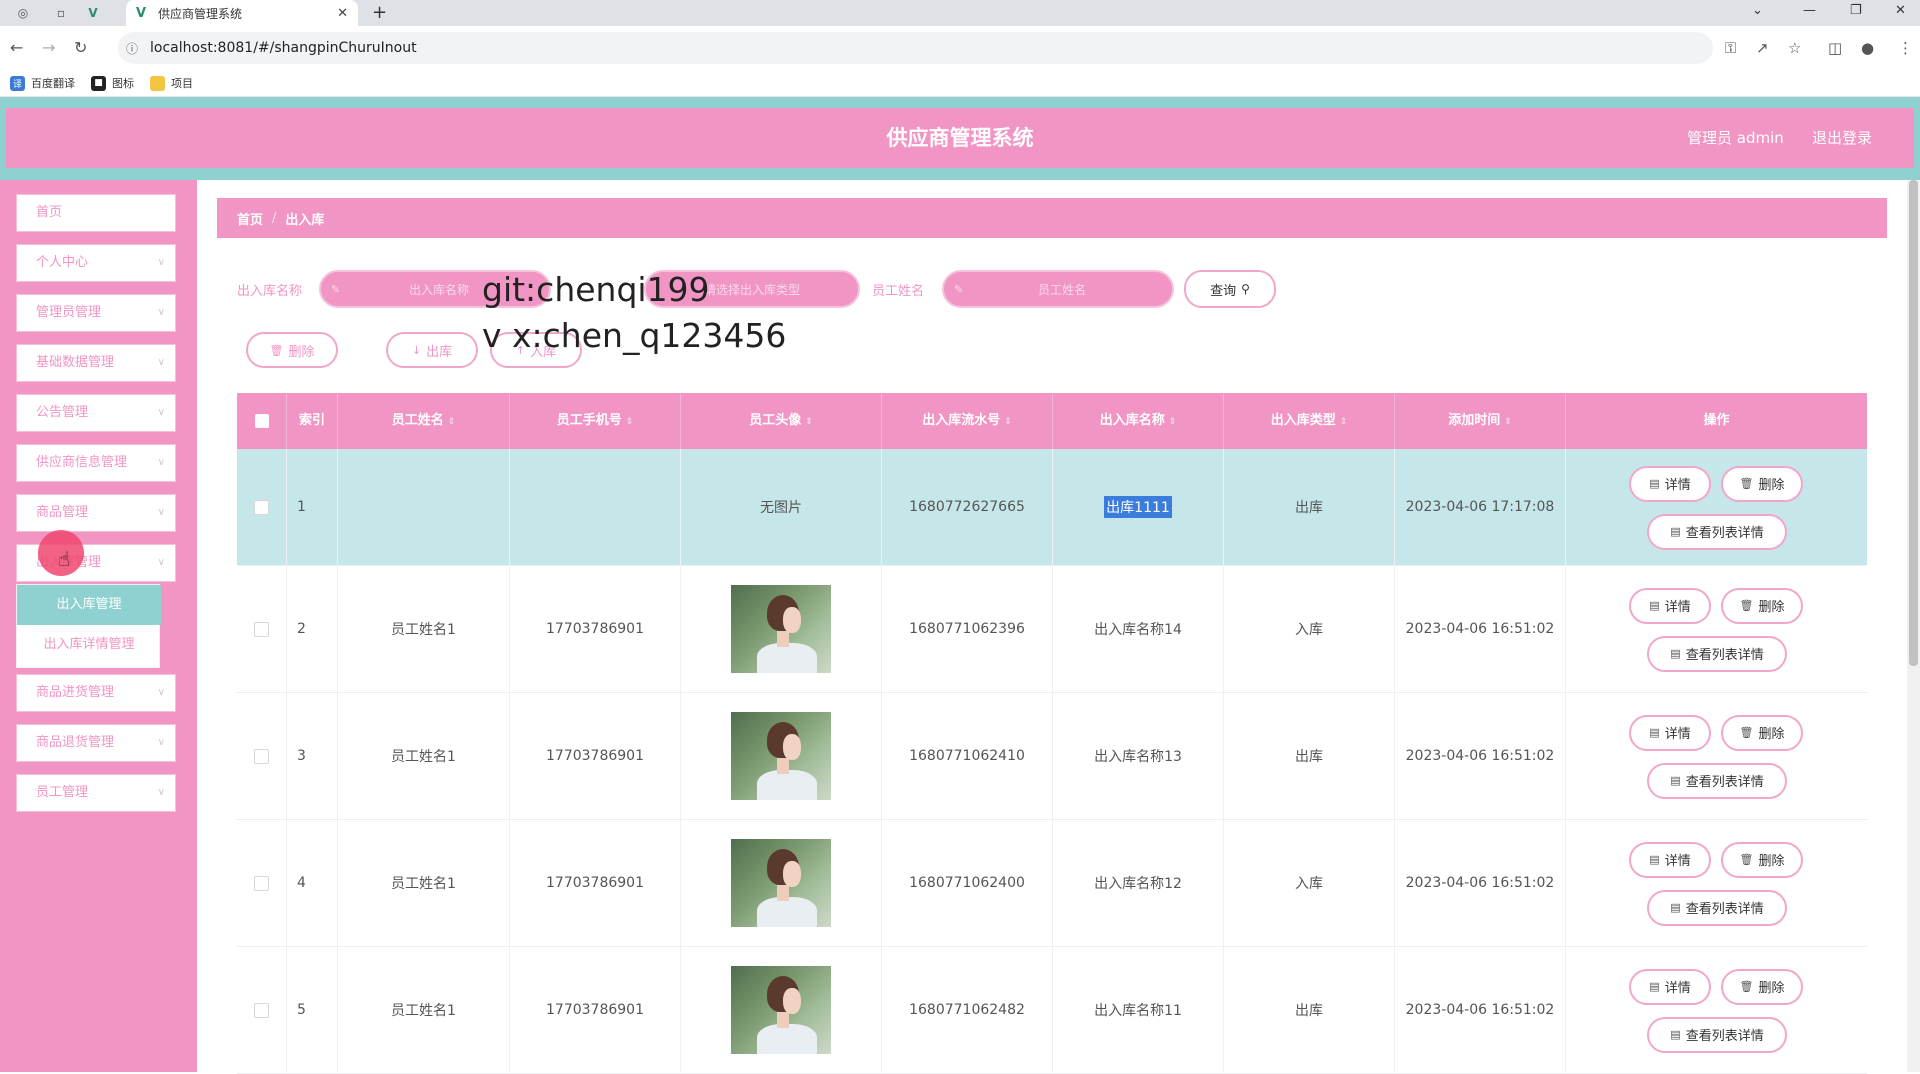 The width and height of the screenshot is (1920, 1074). What do you see at coordinates (80, 47) in the screenshot?
I see `reload-icon: ↻` at bounding box center [80, 47].